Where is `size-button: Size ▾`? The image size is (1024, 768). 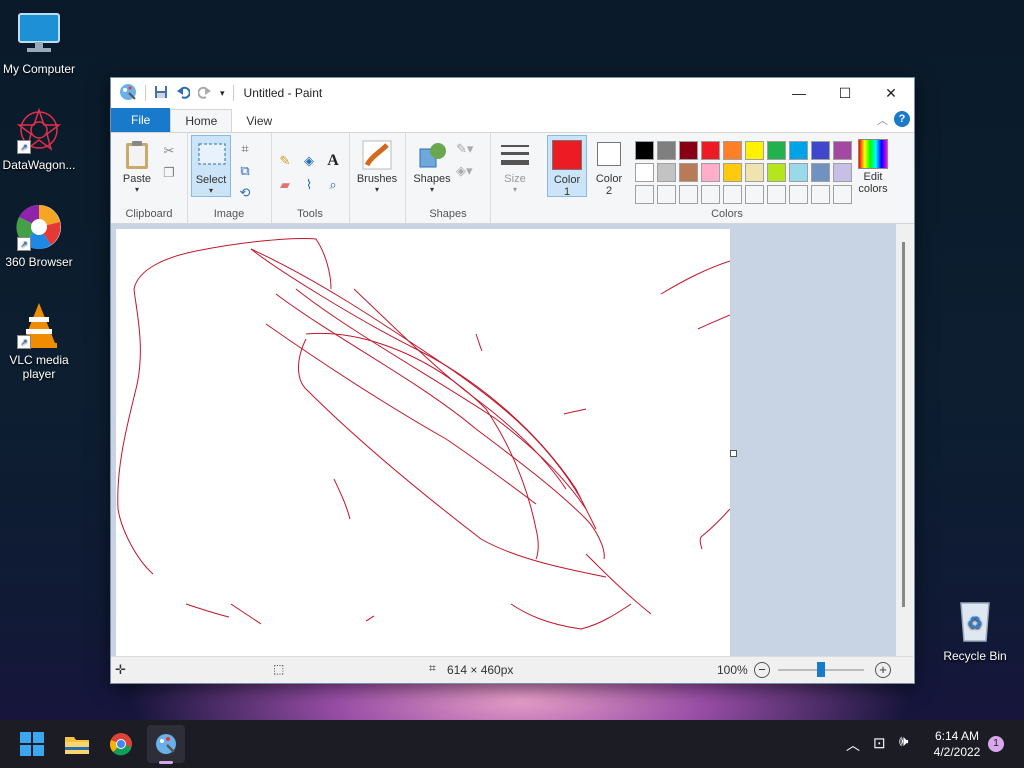 size-button: Size ▾ is located at coordinates (515, 166).